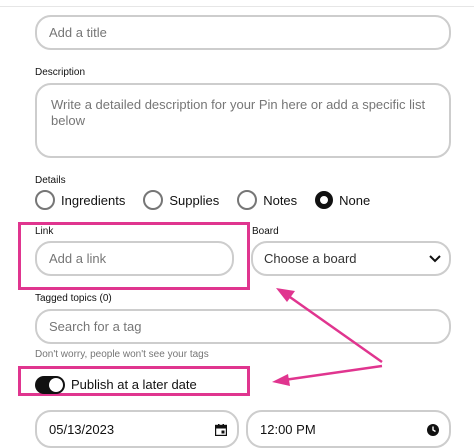  I want to click on board-value: Choose a board, so click(310, 258).